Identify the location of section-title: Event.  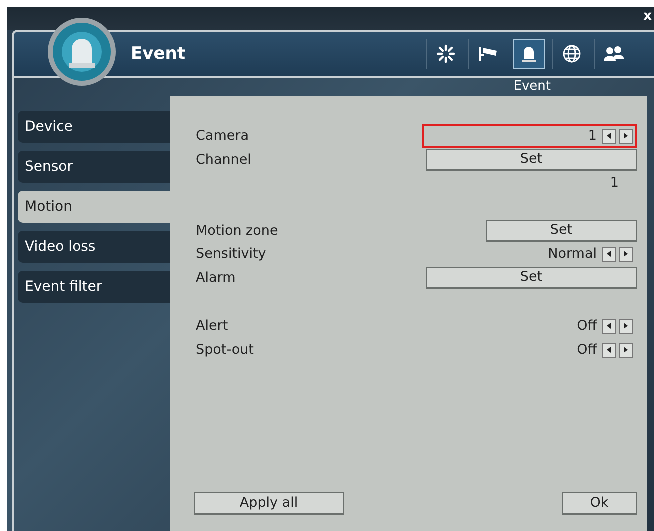
(532, 87).